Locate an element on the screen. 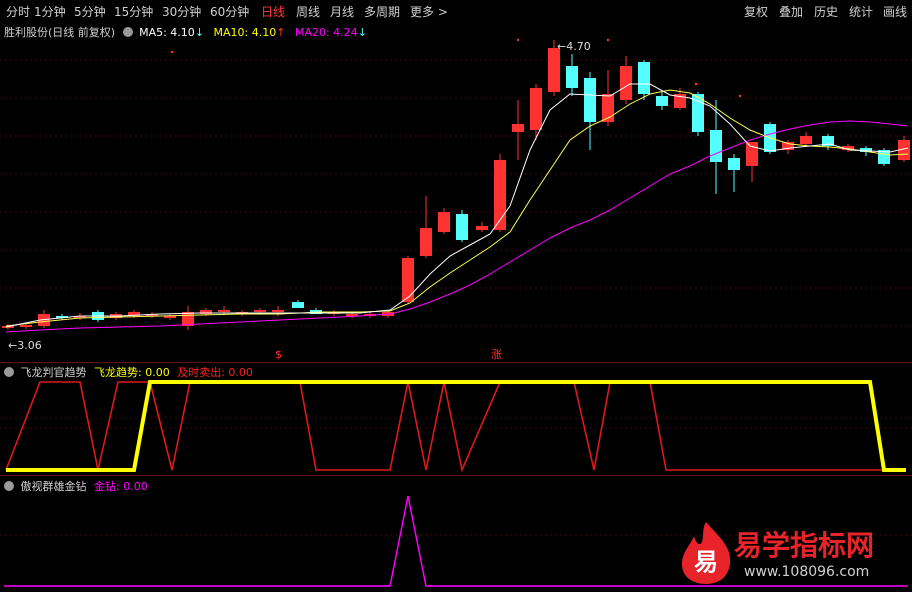 This screenshot has width=912, height=592. high-price-marker: ←4.70 is located at coordinates (574, 46).